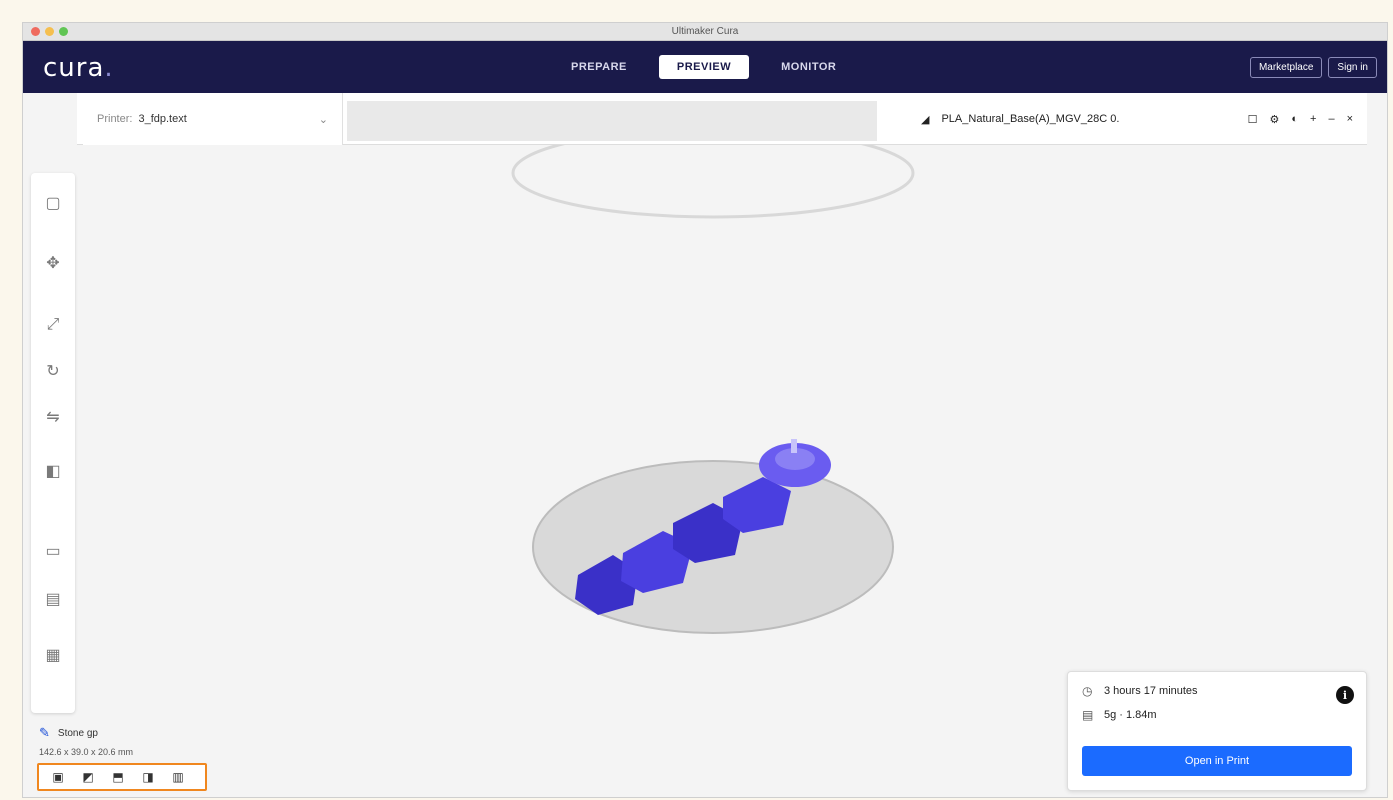  What do you see at coordinates (53, 263) in the screenshot?
I see `move-tool-icon: ✥` at bounding box center [53, 263].